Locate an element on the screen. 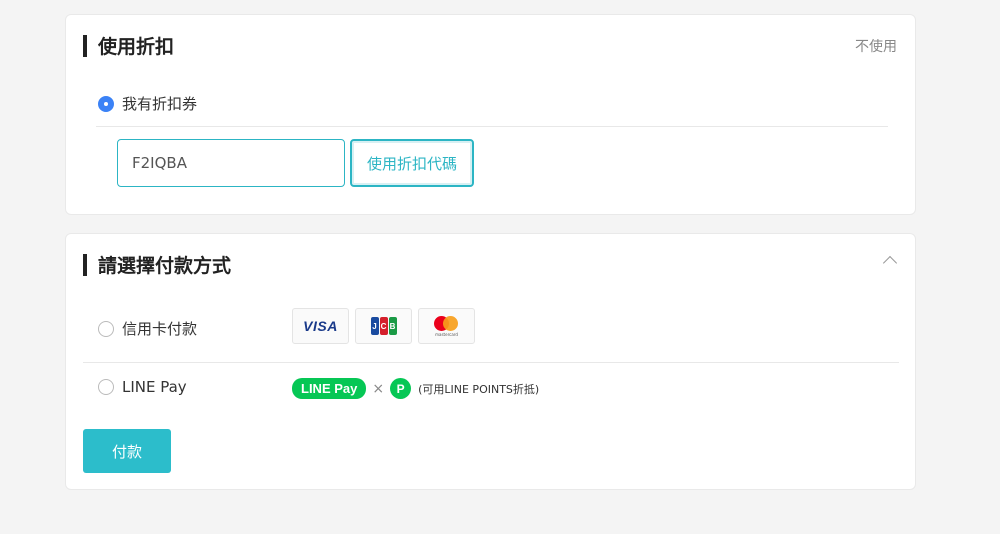 The width and height of the screenshot is (1000, 534). coupon-radio is located at coordinates (106, 103).